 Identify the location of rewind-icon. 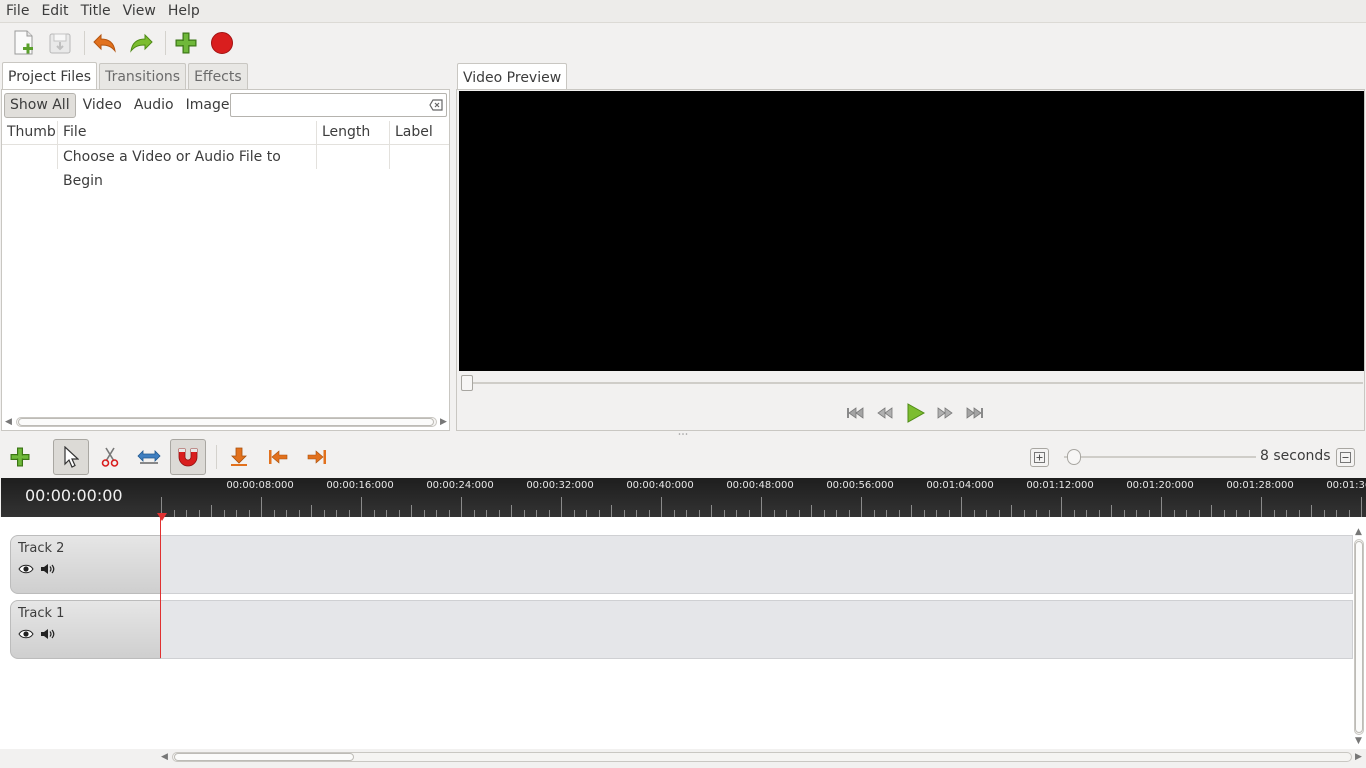
(885, 413).